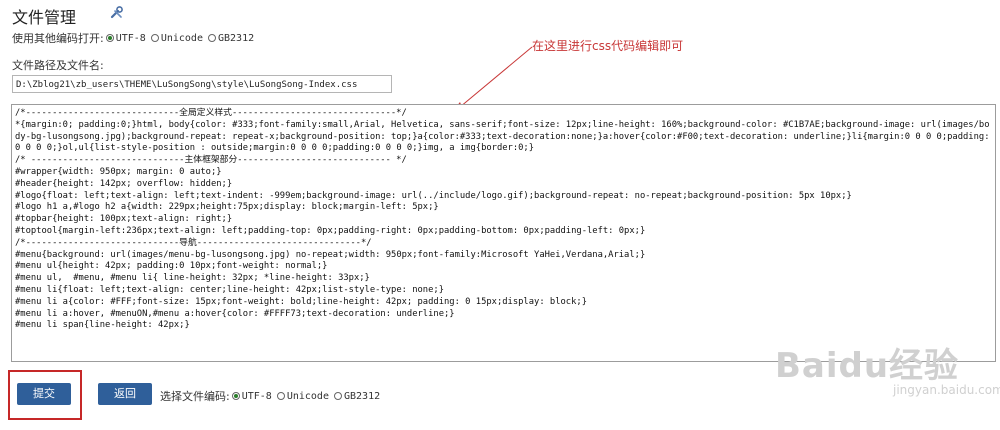 The image size is (1000, 430). I want to click on open-encoding-gb2312-label: GB2312, so click(236, 38).